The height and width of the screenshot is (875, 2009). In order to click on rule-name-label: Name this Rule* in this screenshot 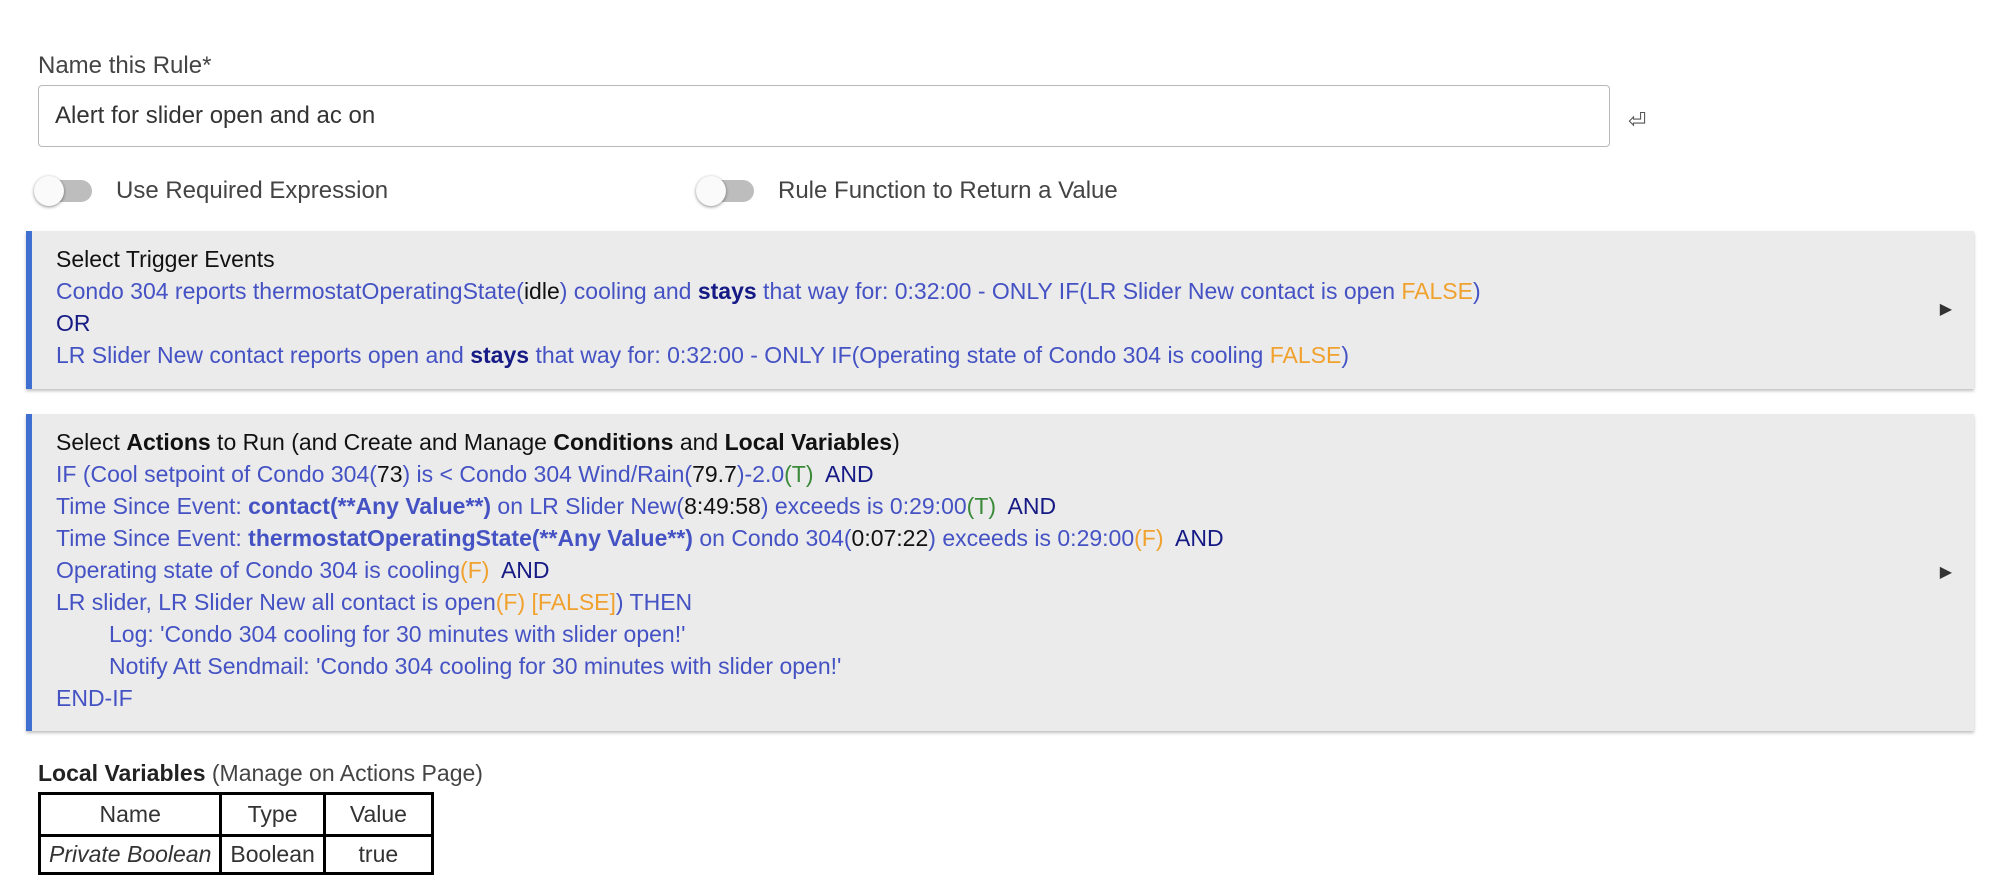, I will do `click(125, 65)`.